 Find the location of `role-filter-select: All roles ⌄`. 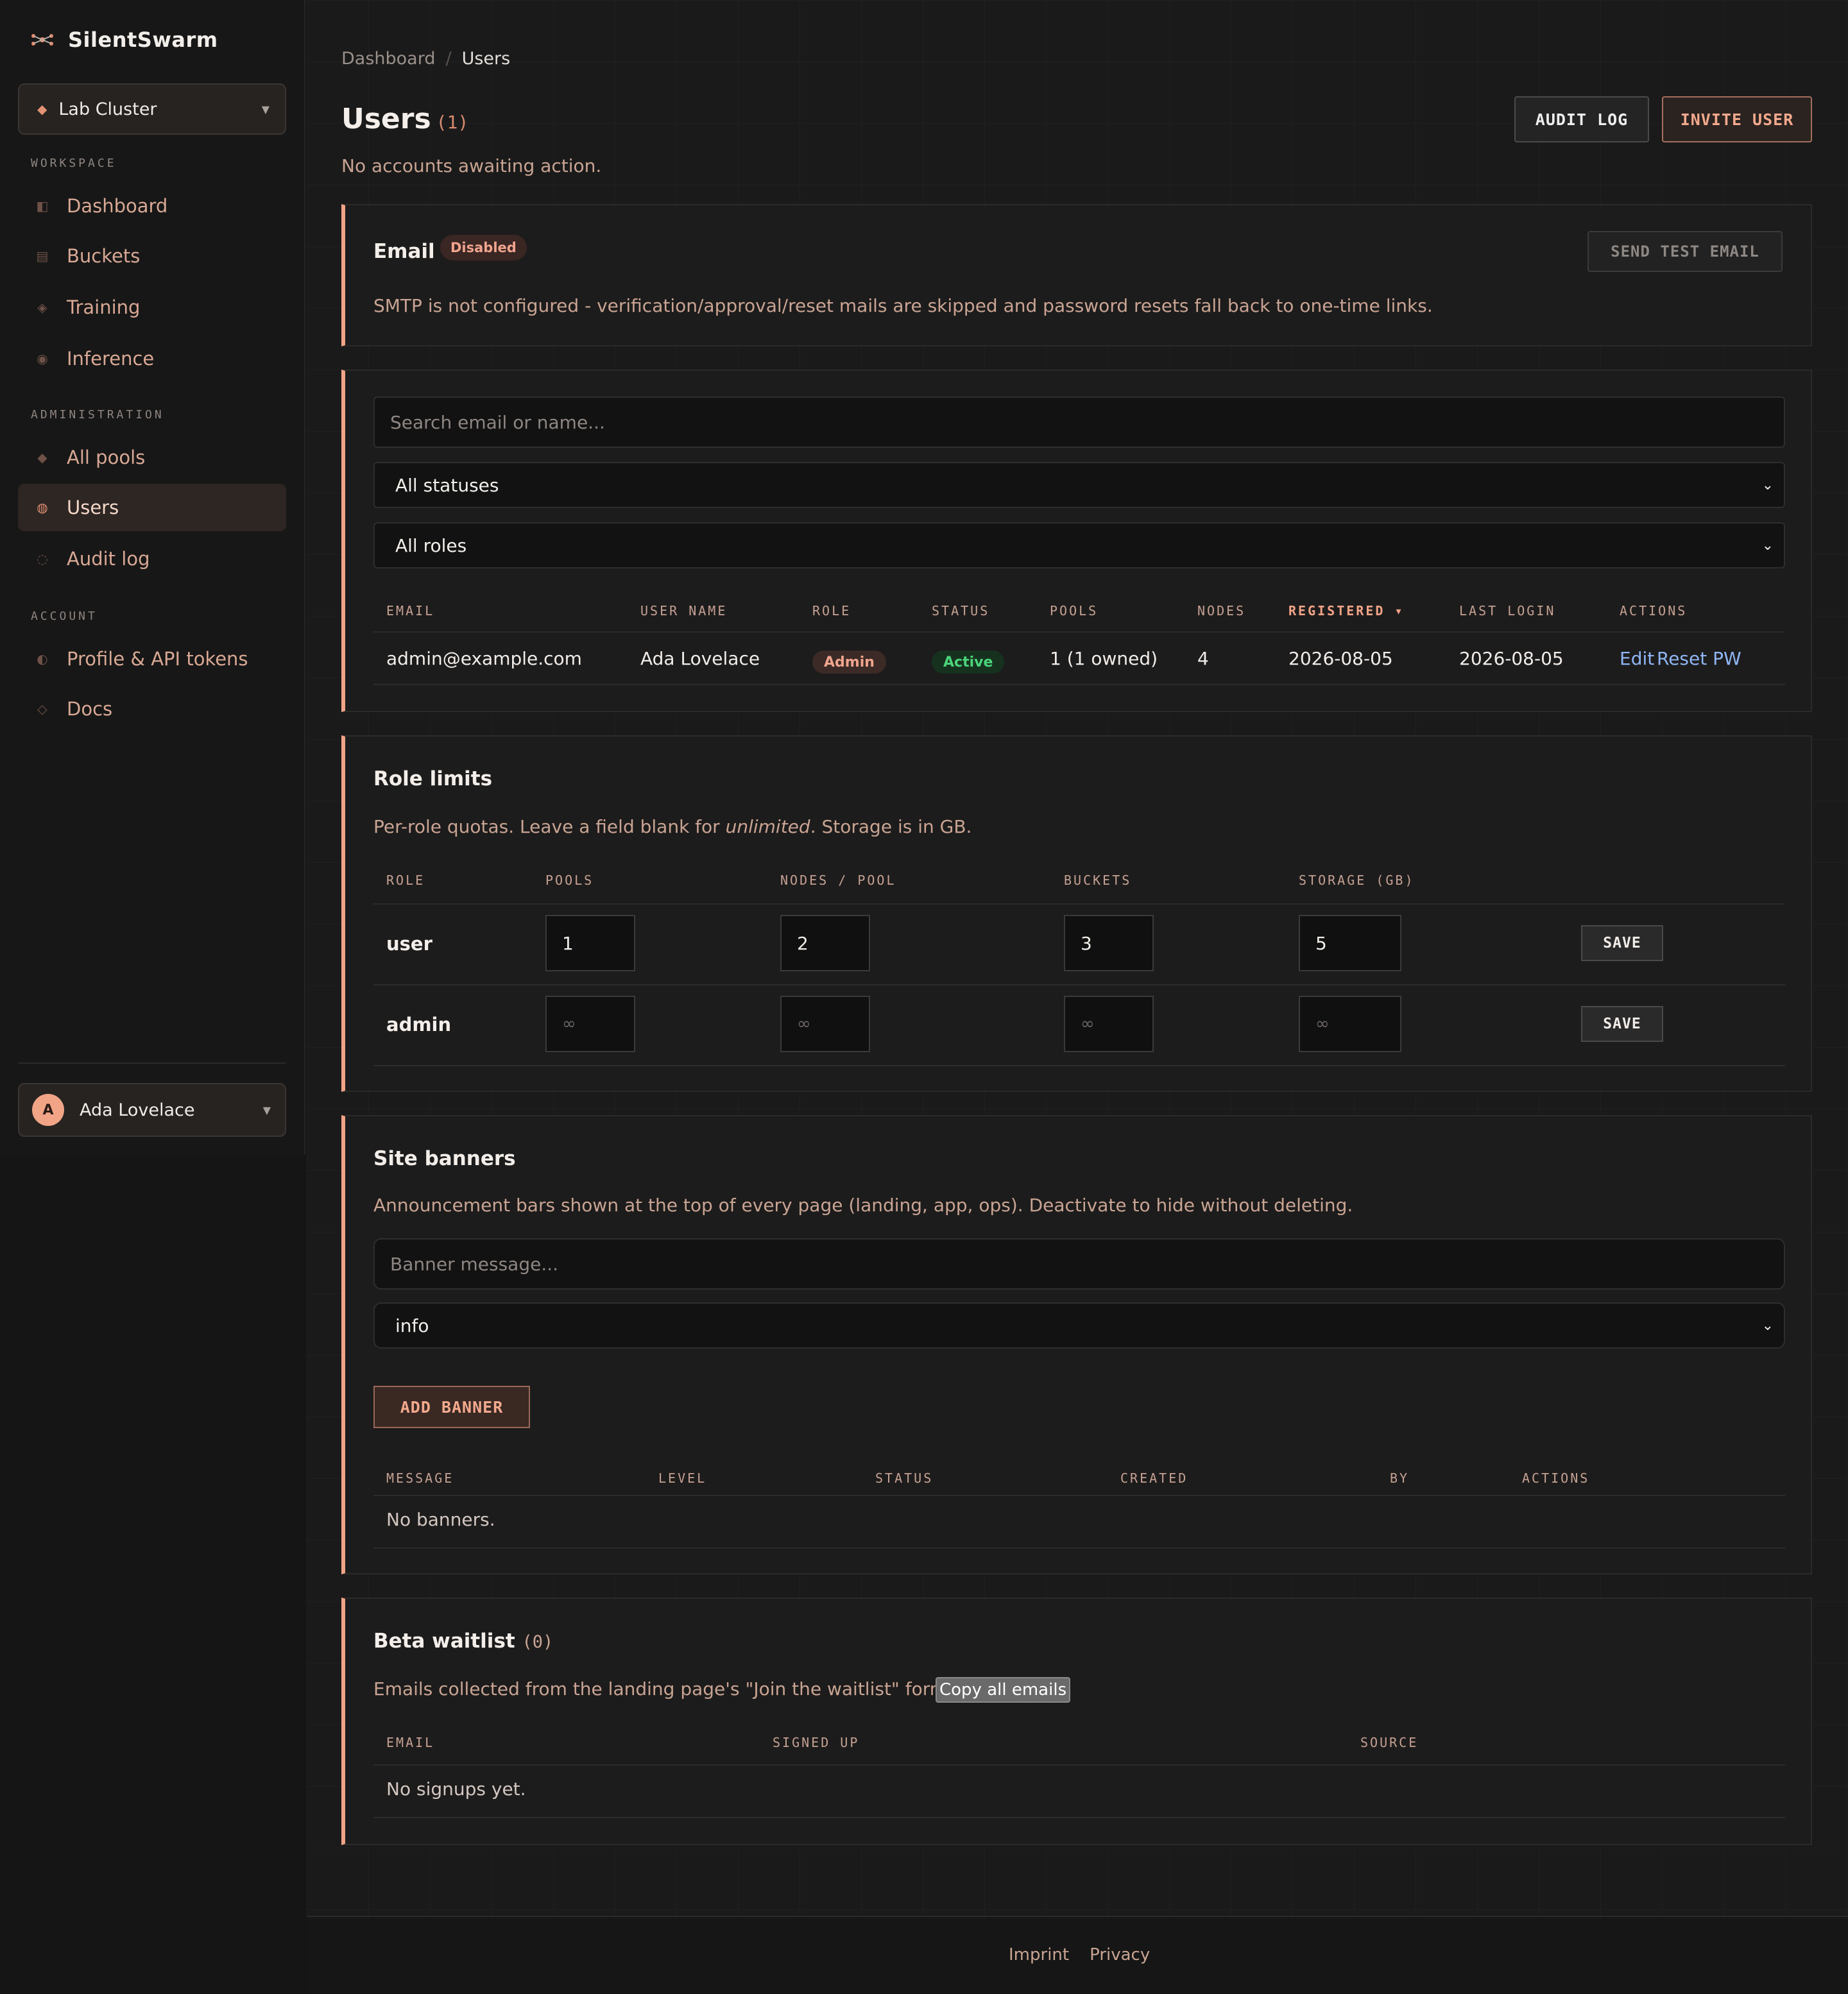

role-filter-select: All roles ⌄ is located at coordinates (1079, 545).